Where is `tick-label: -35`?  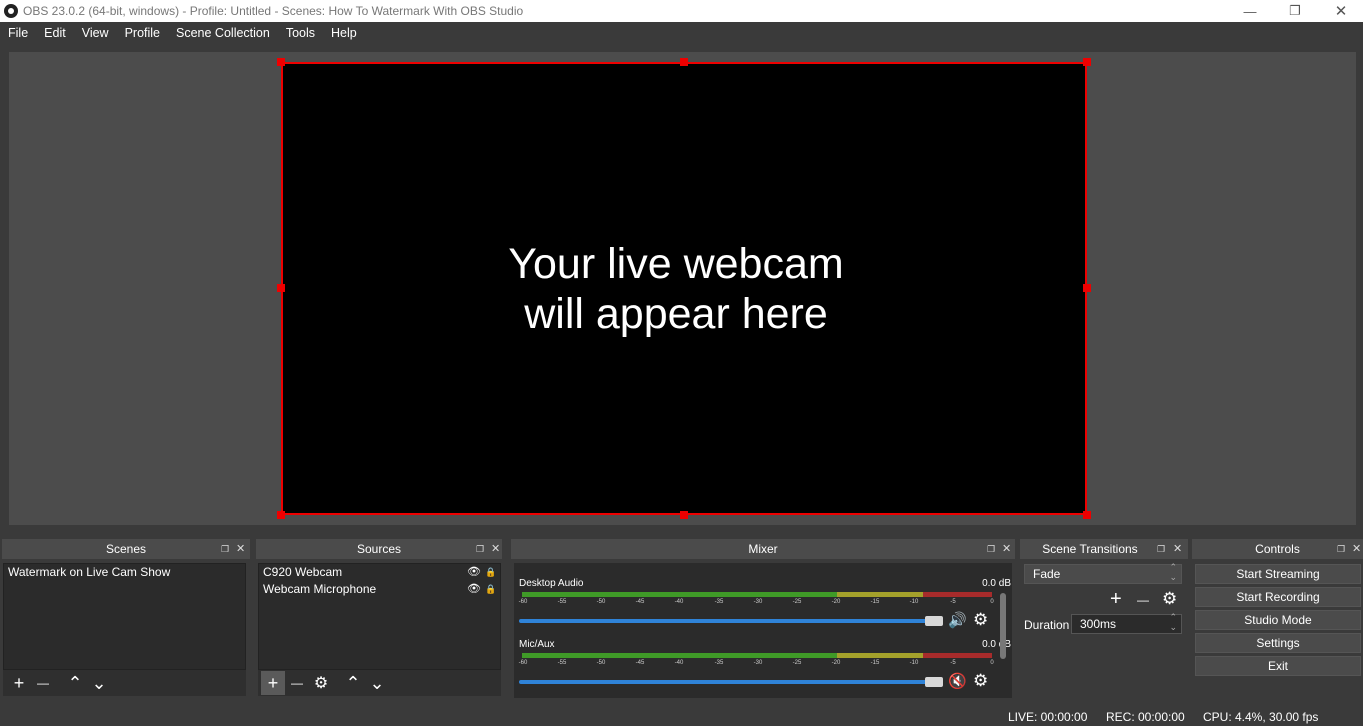
tick-label: -35 is located at coordinates (719, 663).